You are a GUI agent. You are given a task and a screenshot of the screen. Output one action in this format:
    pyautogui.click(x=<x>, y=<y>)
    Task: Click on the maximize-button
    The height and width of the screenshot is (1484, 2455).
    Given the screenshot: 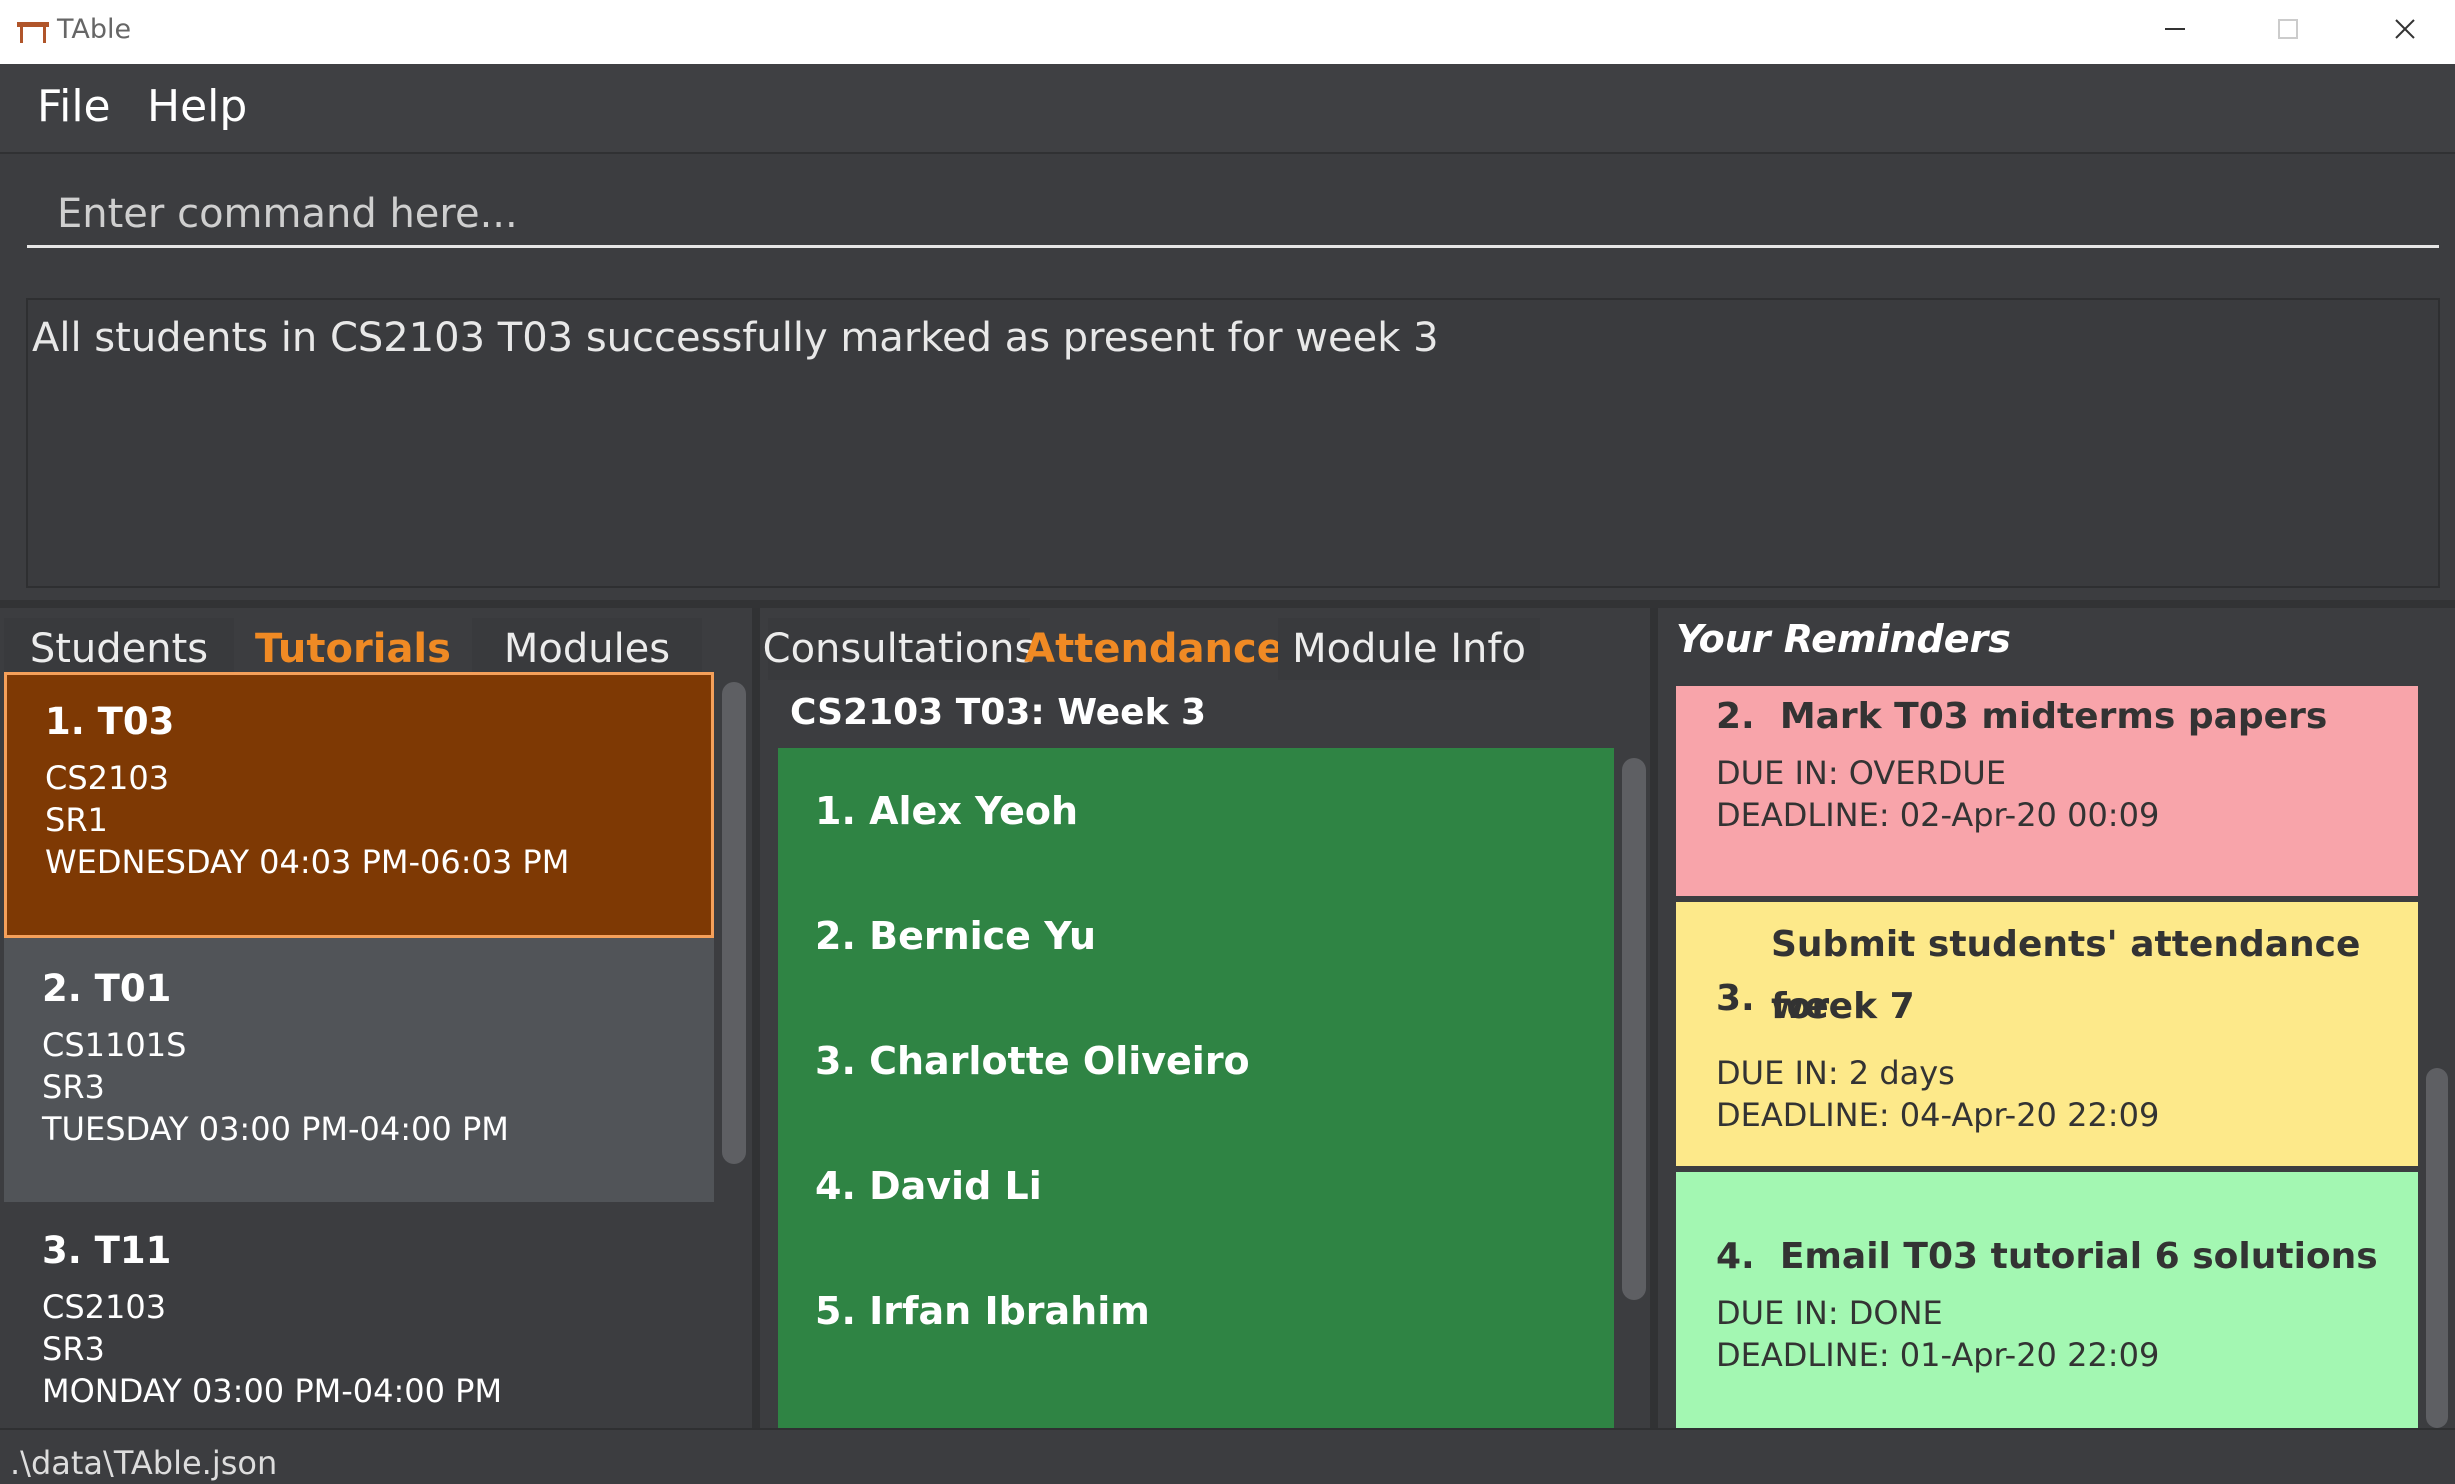 What is the action you would take?
    pyautogui.click(x=2288, y=29)
    